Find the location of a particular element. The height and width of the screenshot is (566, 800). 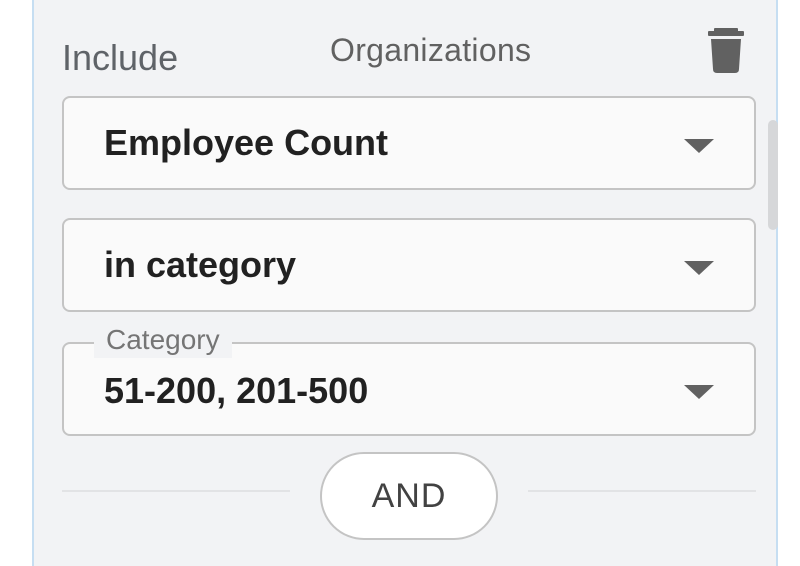

divider-right is located at coordinates (642, 491).